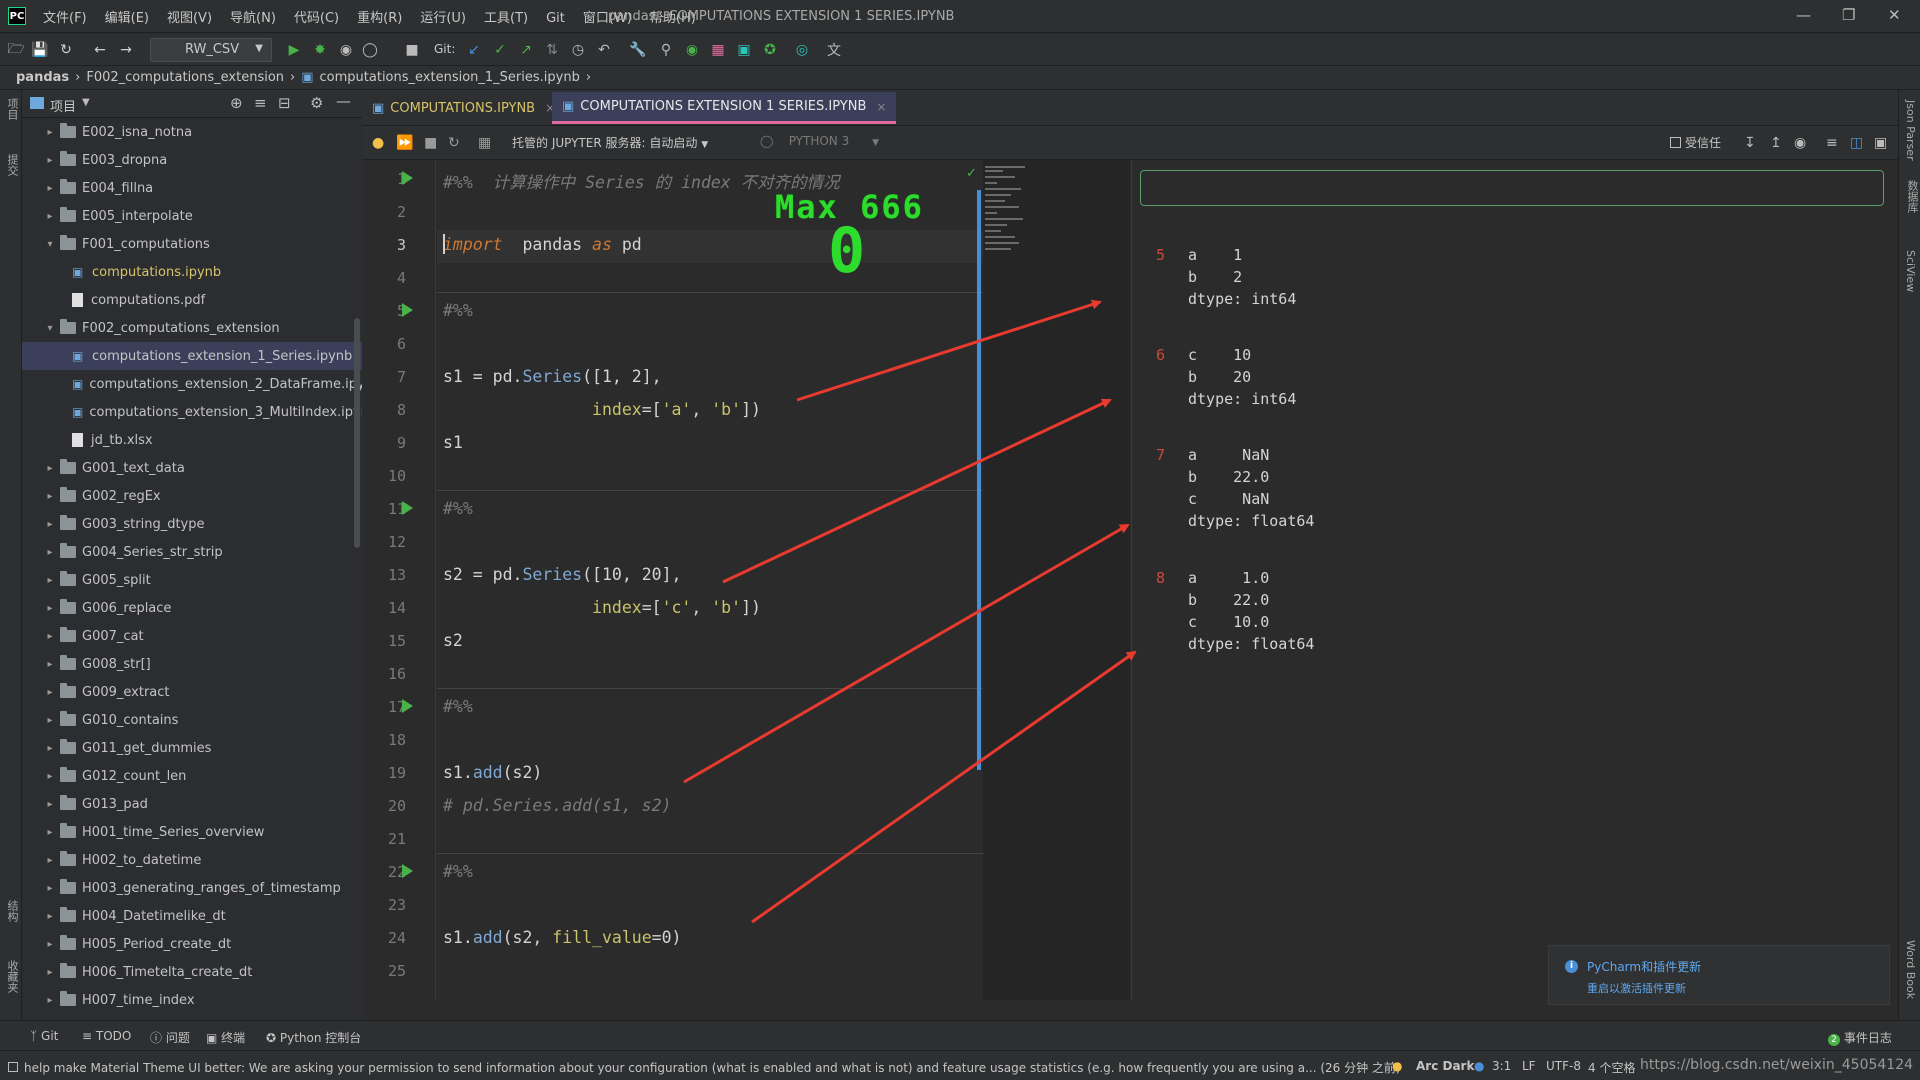 This screenshot has width=1920, height=1080. I want to click on terminal-tool-button: ▣ 终端, so click(225, 1037).